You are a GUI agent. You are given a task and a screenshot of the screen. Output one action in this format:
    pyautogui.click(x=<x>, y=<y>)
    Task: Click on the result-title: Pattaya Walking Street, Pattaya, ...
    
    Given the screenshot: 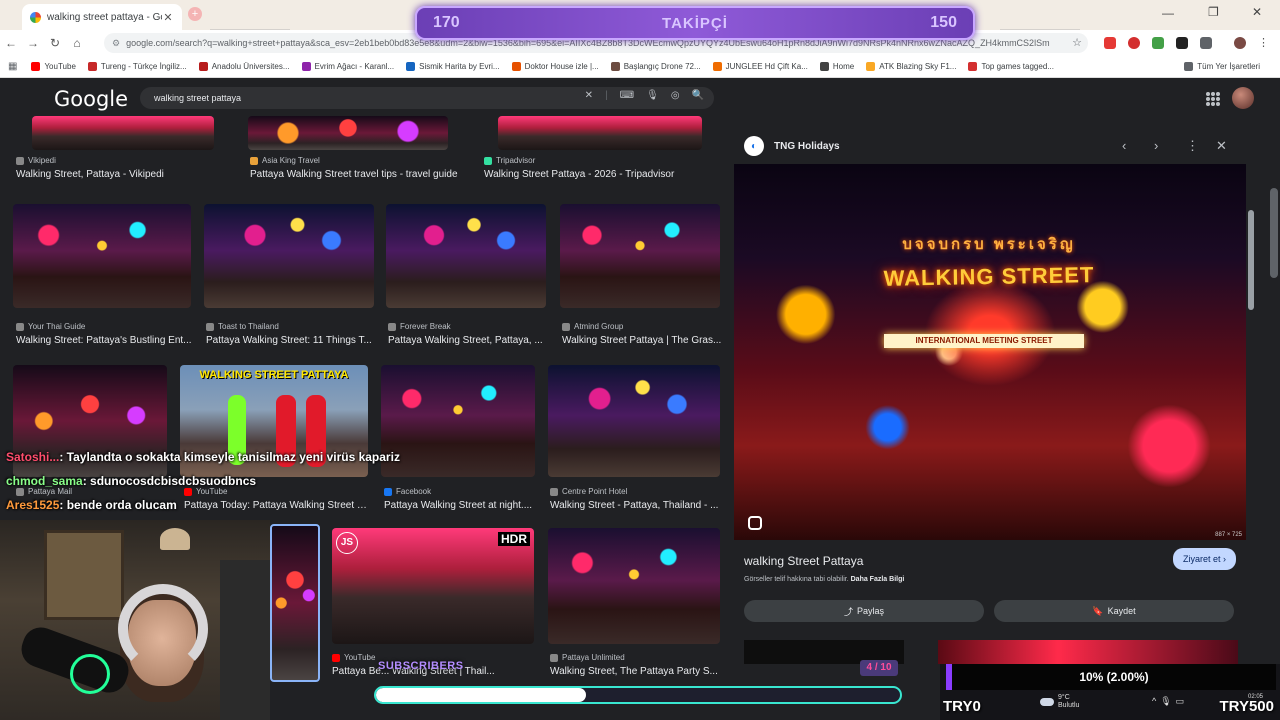 What is the action you would take?
    pyautogui.click(x=468, y=340)
    